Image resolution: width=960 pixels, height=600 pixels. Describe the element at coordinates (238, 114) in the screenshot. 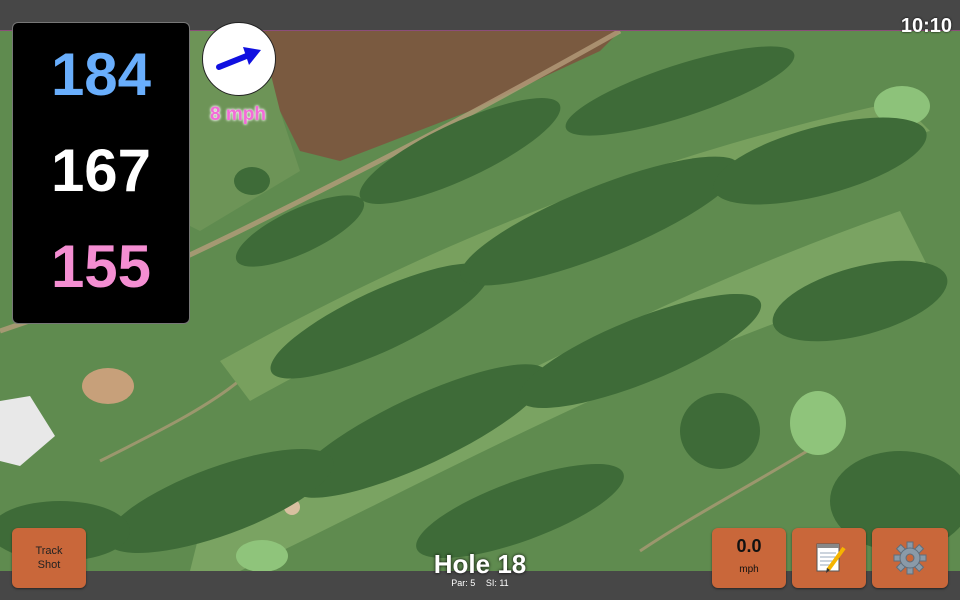

I see `wind-speed-label: 8 mph` at that location.